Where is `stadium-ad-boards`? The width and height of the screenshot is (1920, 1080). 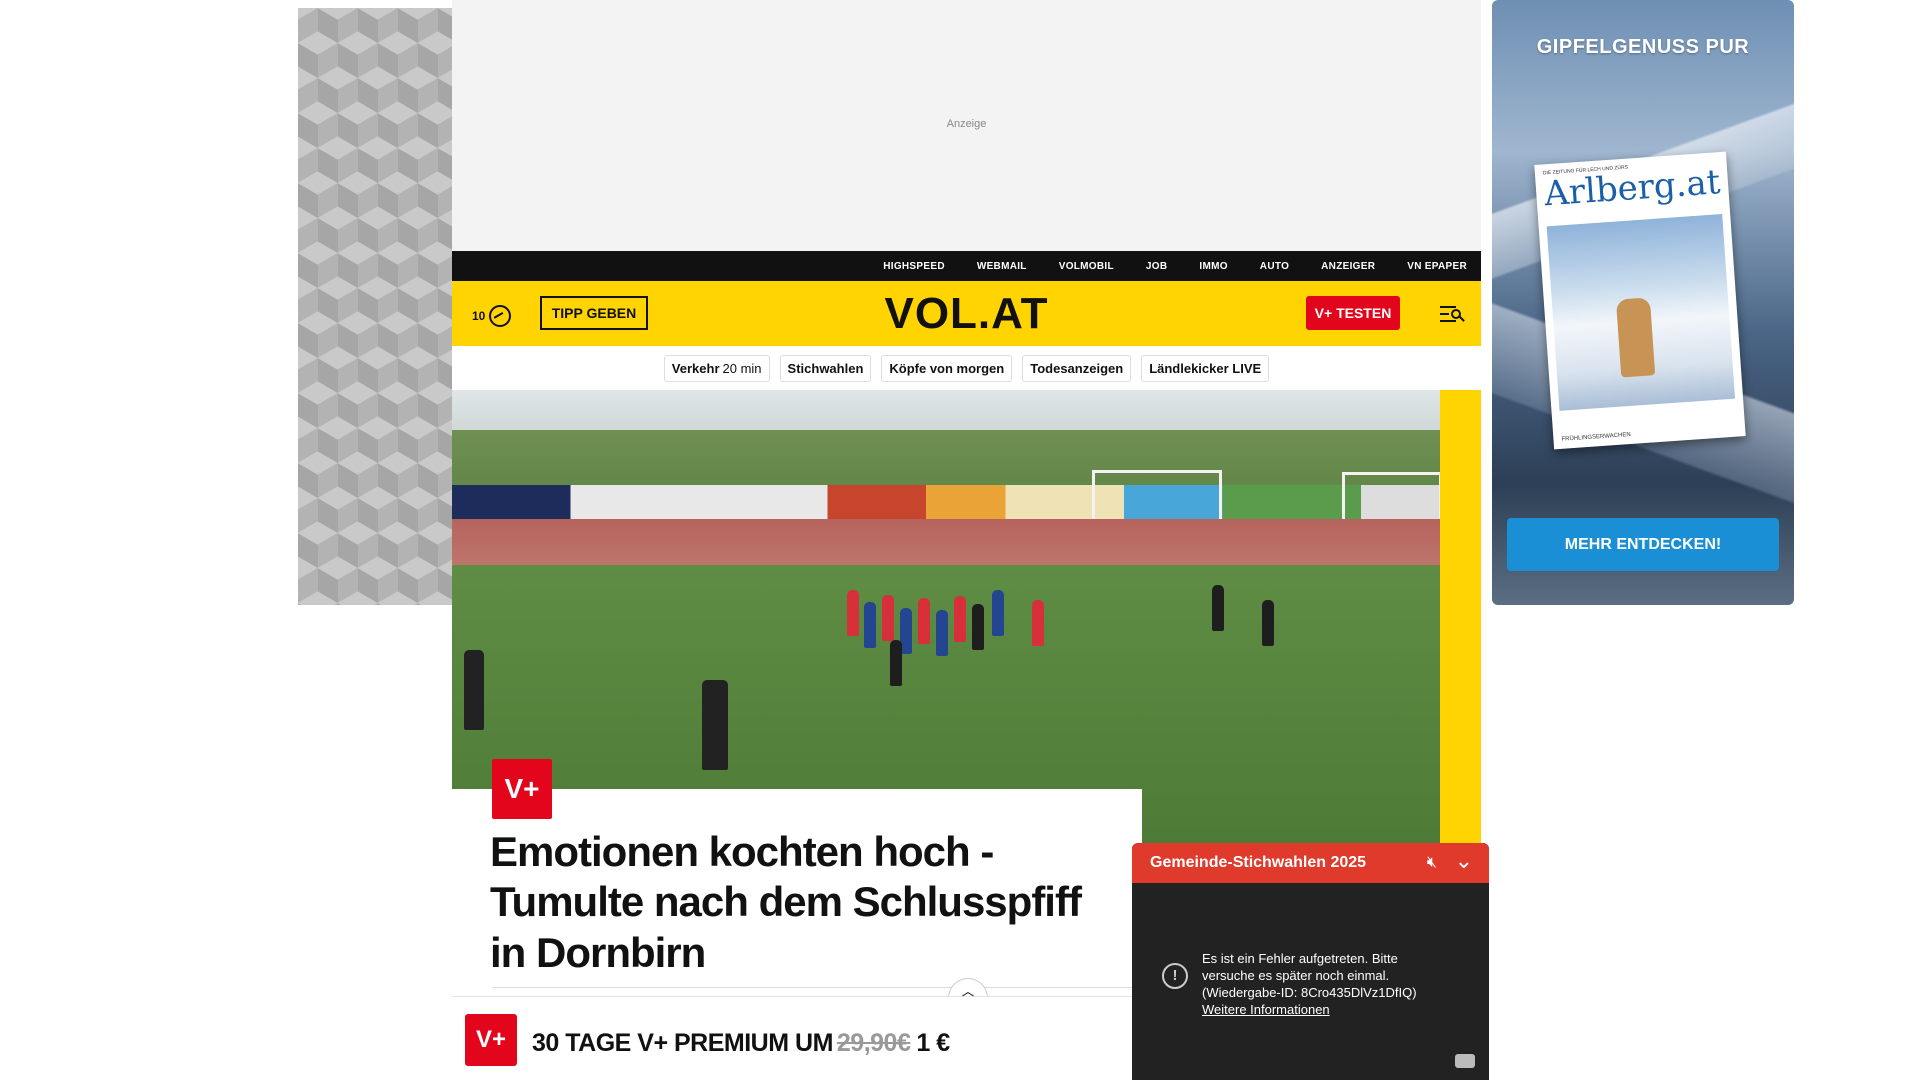
stadium-ad-boards is located at coordinates (946, 502).